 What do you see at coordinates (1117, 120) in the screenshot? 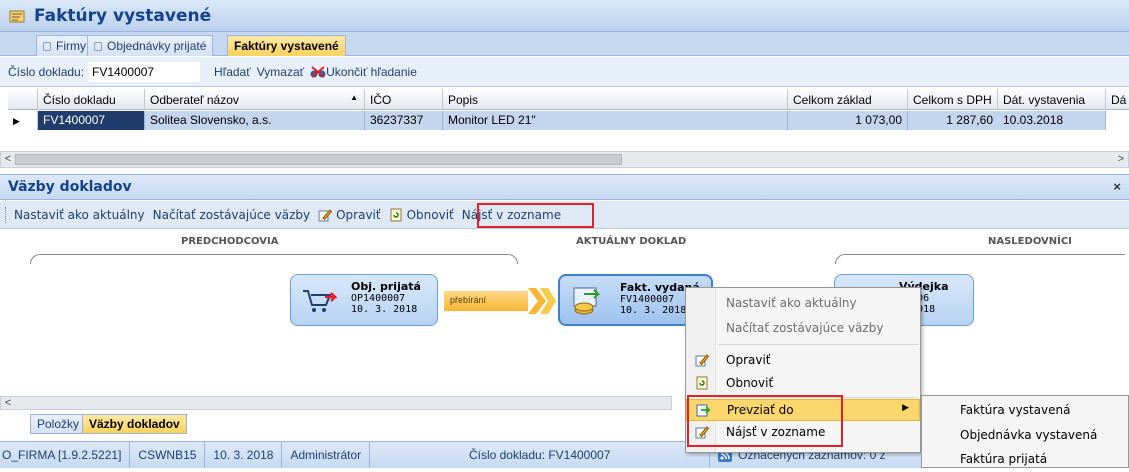
I see `cell` at bounding box center [1117, 120].